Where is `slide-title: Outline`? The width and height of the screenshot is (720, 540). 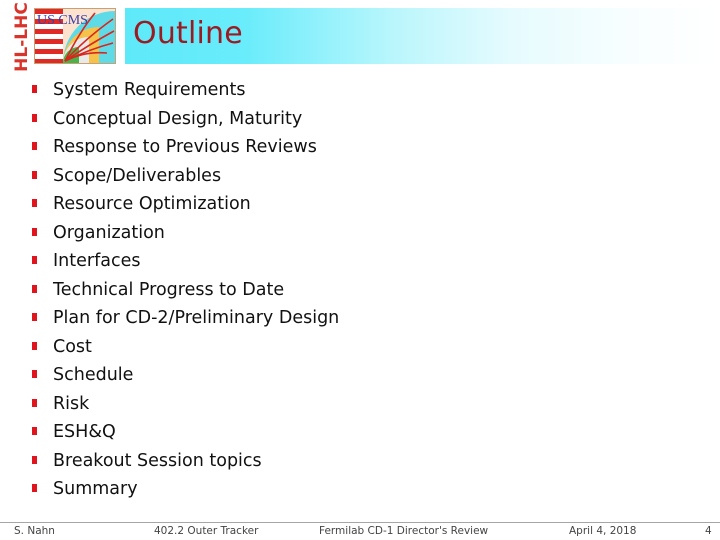
slide-title: Outline is located at coordinates (188, 33).